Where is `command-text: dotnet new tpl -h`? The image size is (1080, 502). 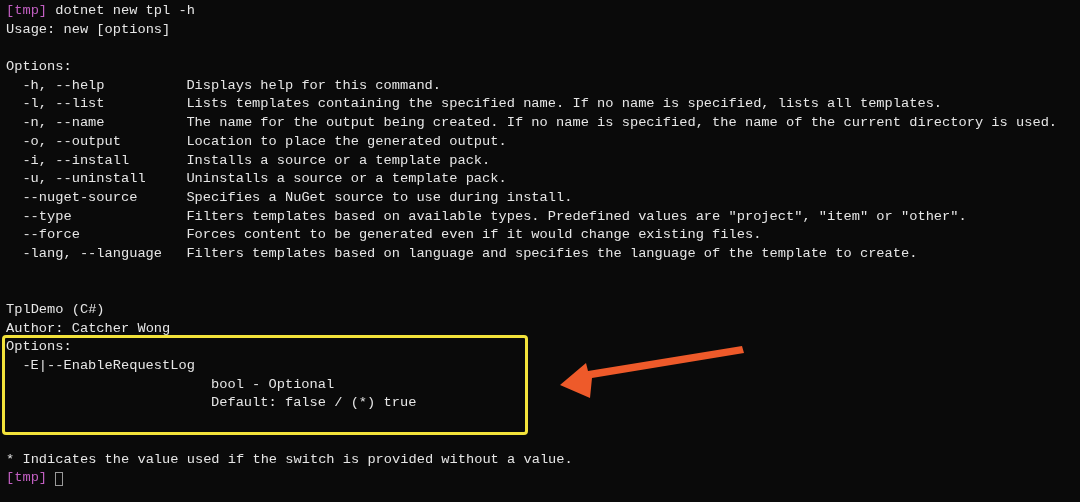
command-text: dotnet new tpl -h is located at coordinates (125, 11).